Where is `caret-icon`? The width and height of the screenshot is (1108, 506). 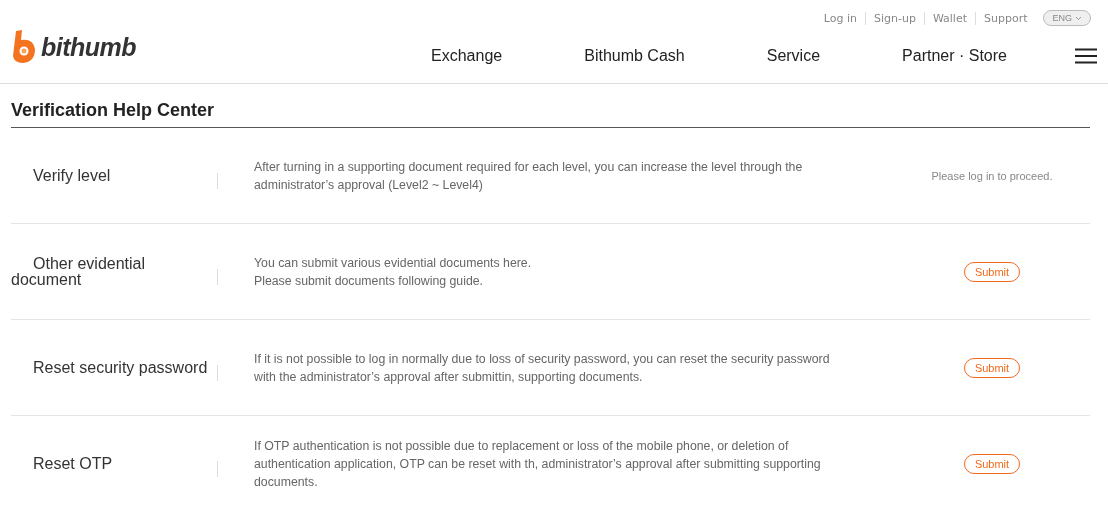 caret-icon is located at coordinates (1078, 18).